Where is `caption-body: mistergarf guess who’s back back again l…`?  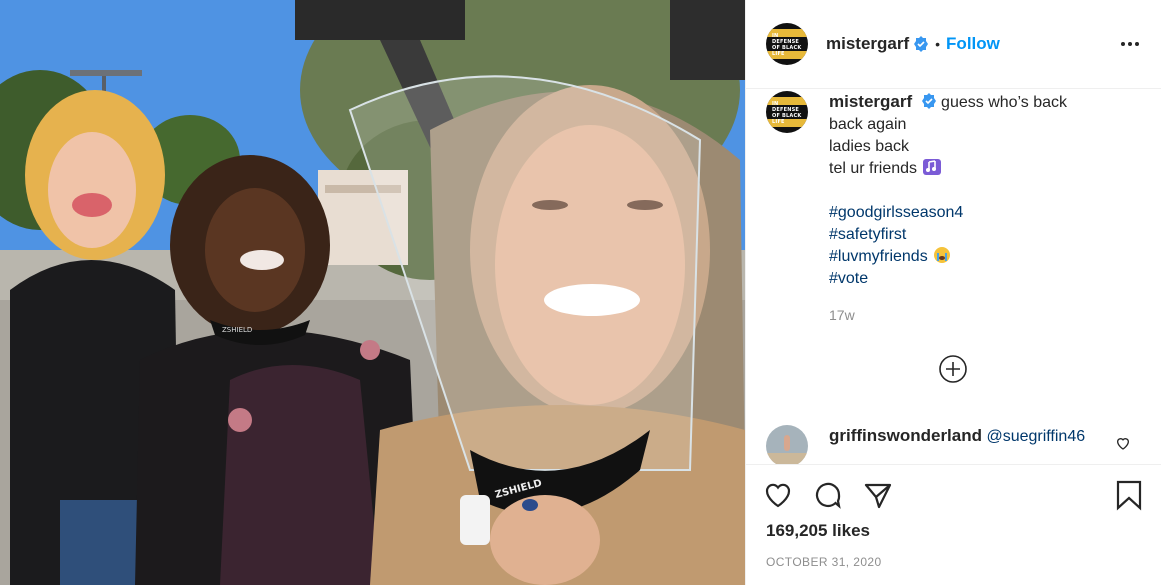
caption-body: mistergarf guess who’s back back again l… is located at coordinates (948, 190).